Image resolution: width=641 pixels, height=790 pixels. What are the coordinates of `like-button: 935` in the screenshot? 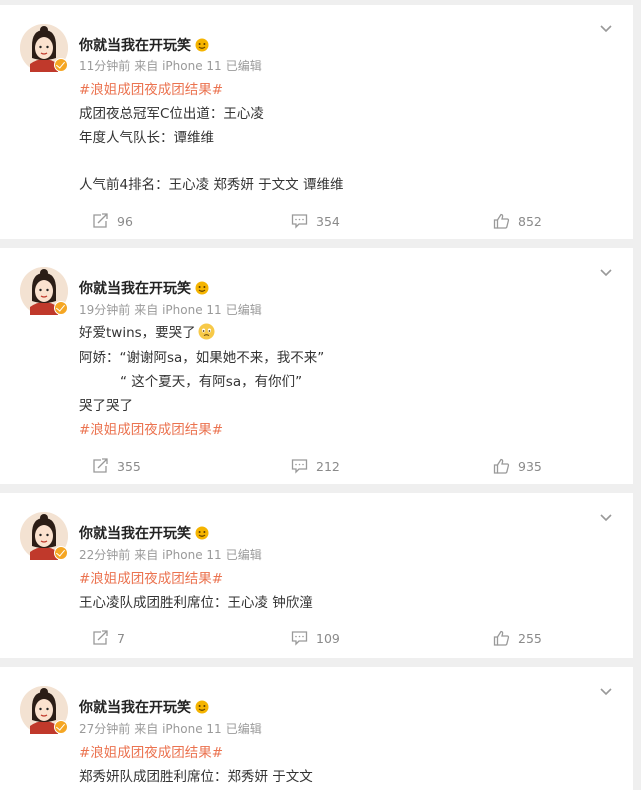 It's located at (517, 466).